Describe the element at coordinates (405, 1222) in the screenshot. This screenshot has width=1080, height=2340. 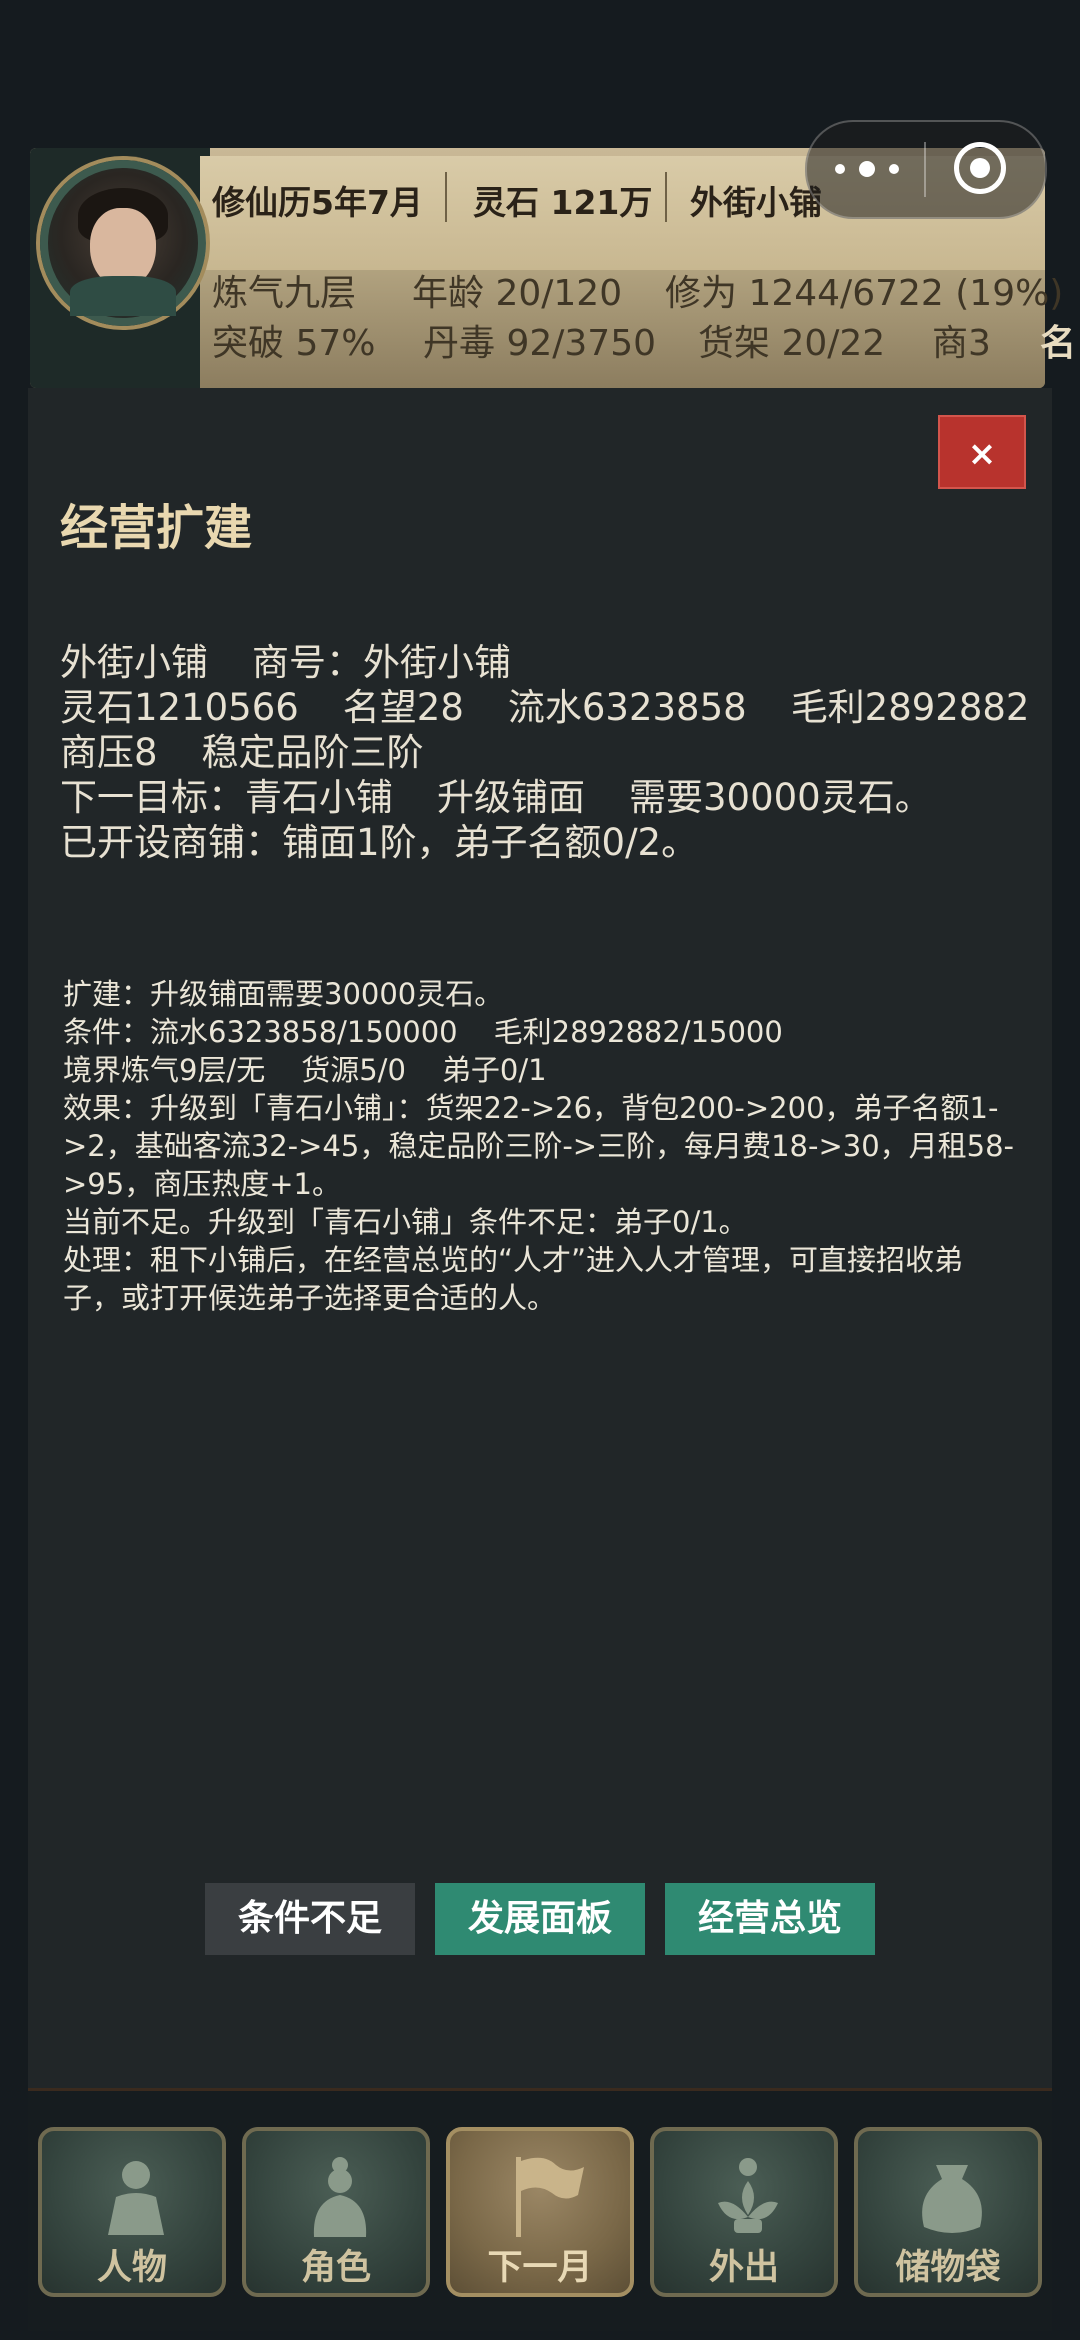
I see `shortfall-status: 当前不足。升级到「青石小铺」条件不足：弟子0/1。` at that location.